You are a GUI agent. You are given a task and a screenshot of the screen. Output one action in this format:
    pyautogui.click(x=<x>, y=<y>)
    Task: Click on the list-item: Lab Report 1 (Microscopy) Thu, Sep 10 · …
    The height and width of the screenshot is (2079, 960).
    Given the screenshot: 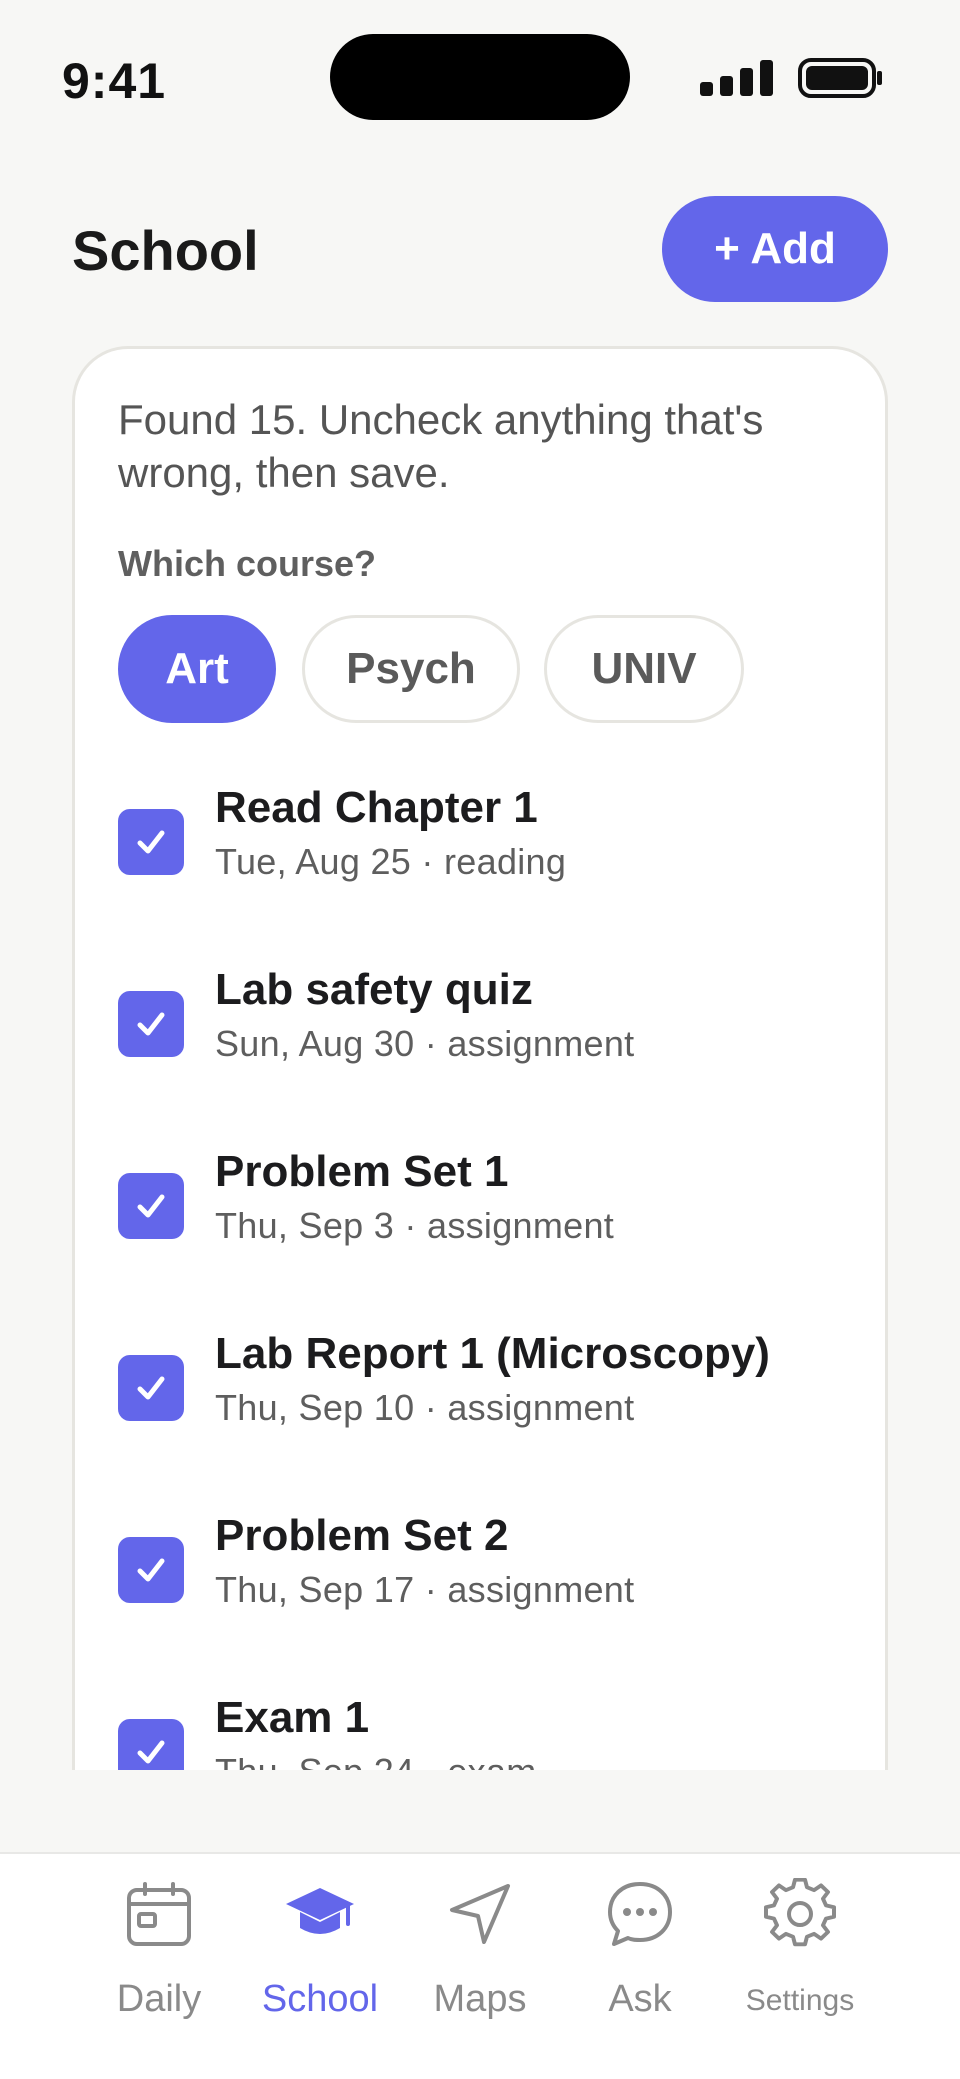 What is the action you would take?
    pyautogui.click(x=498, y=1394)
    